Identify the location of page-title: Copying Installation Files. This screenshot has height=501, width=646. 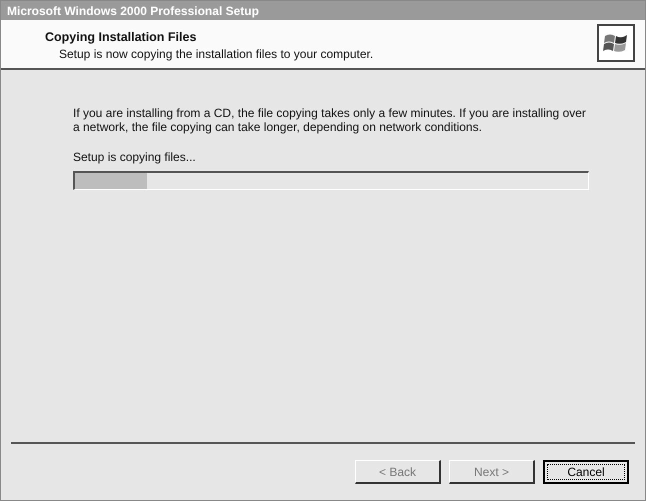
(121, 37).